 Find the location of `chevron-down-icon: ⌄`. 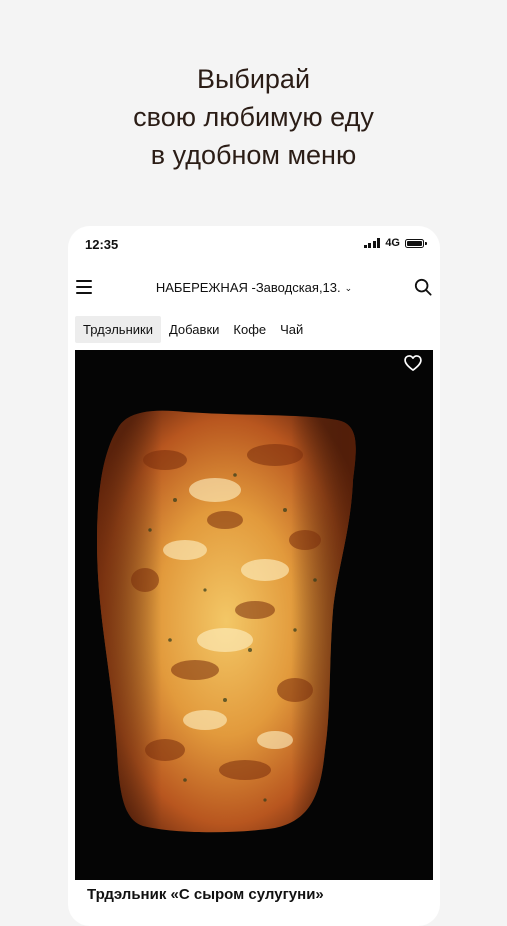

chevron-down-icon: ⌄ is located at coordinates (348, 288).